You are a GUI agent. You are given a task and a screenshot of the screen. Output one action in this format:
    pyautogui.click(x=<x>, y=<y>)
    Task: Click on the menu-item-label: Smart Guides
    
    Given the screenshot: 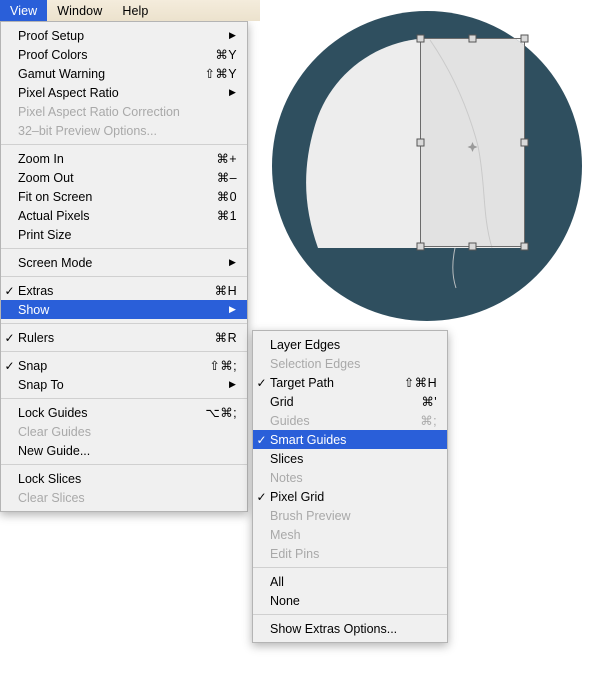 What is the action you would take?
    pyautogui.click(x=308, y=439)
    